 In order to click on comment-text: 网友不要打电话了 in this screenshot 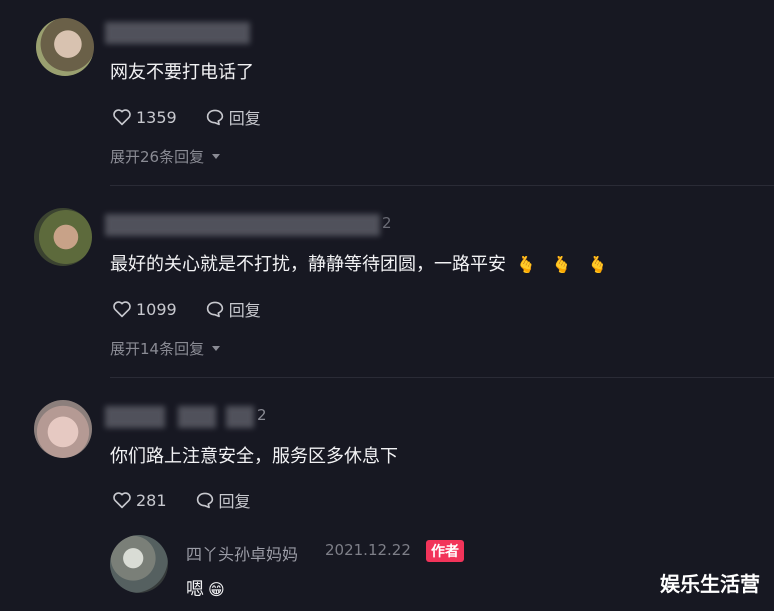, I will do `click(182, 72)`.